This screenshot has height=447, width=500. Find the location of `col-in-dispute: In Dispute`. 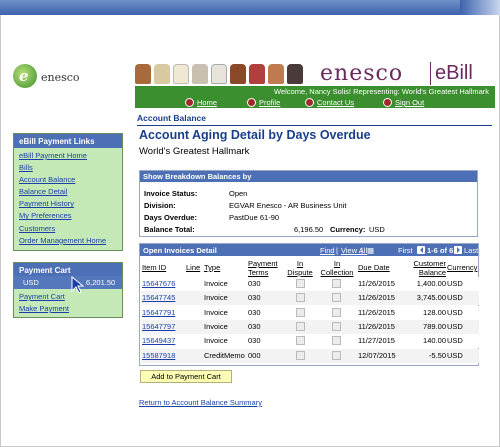

col-in-dispute: In Dispute is located at coordinates (300, 268).